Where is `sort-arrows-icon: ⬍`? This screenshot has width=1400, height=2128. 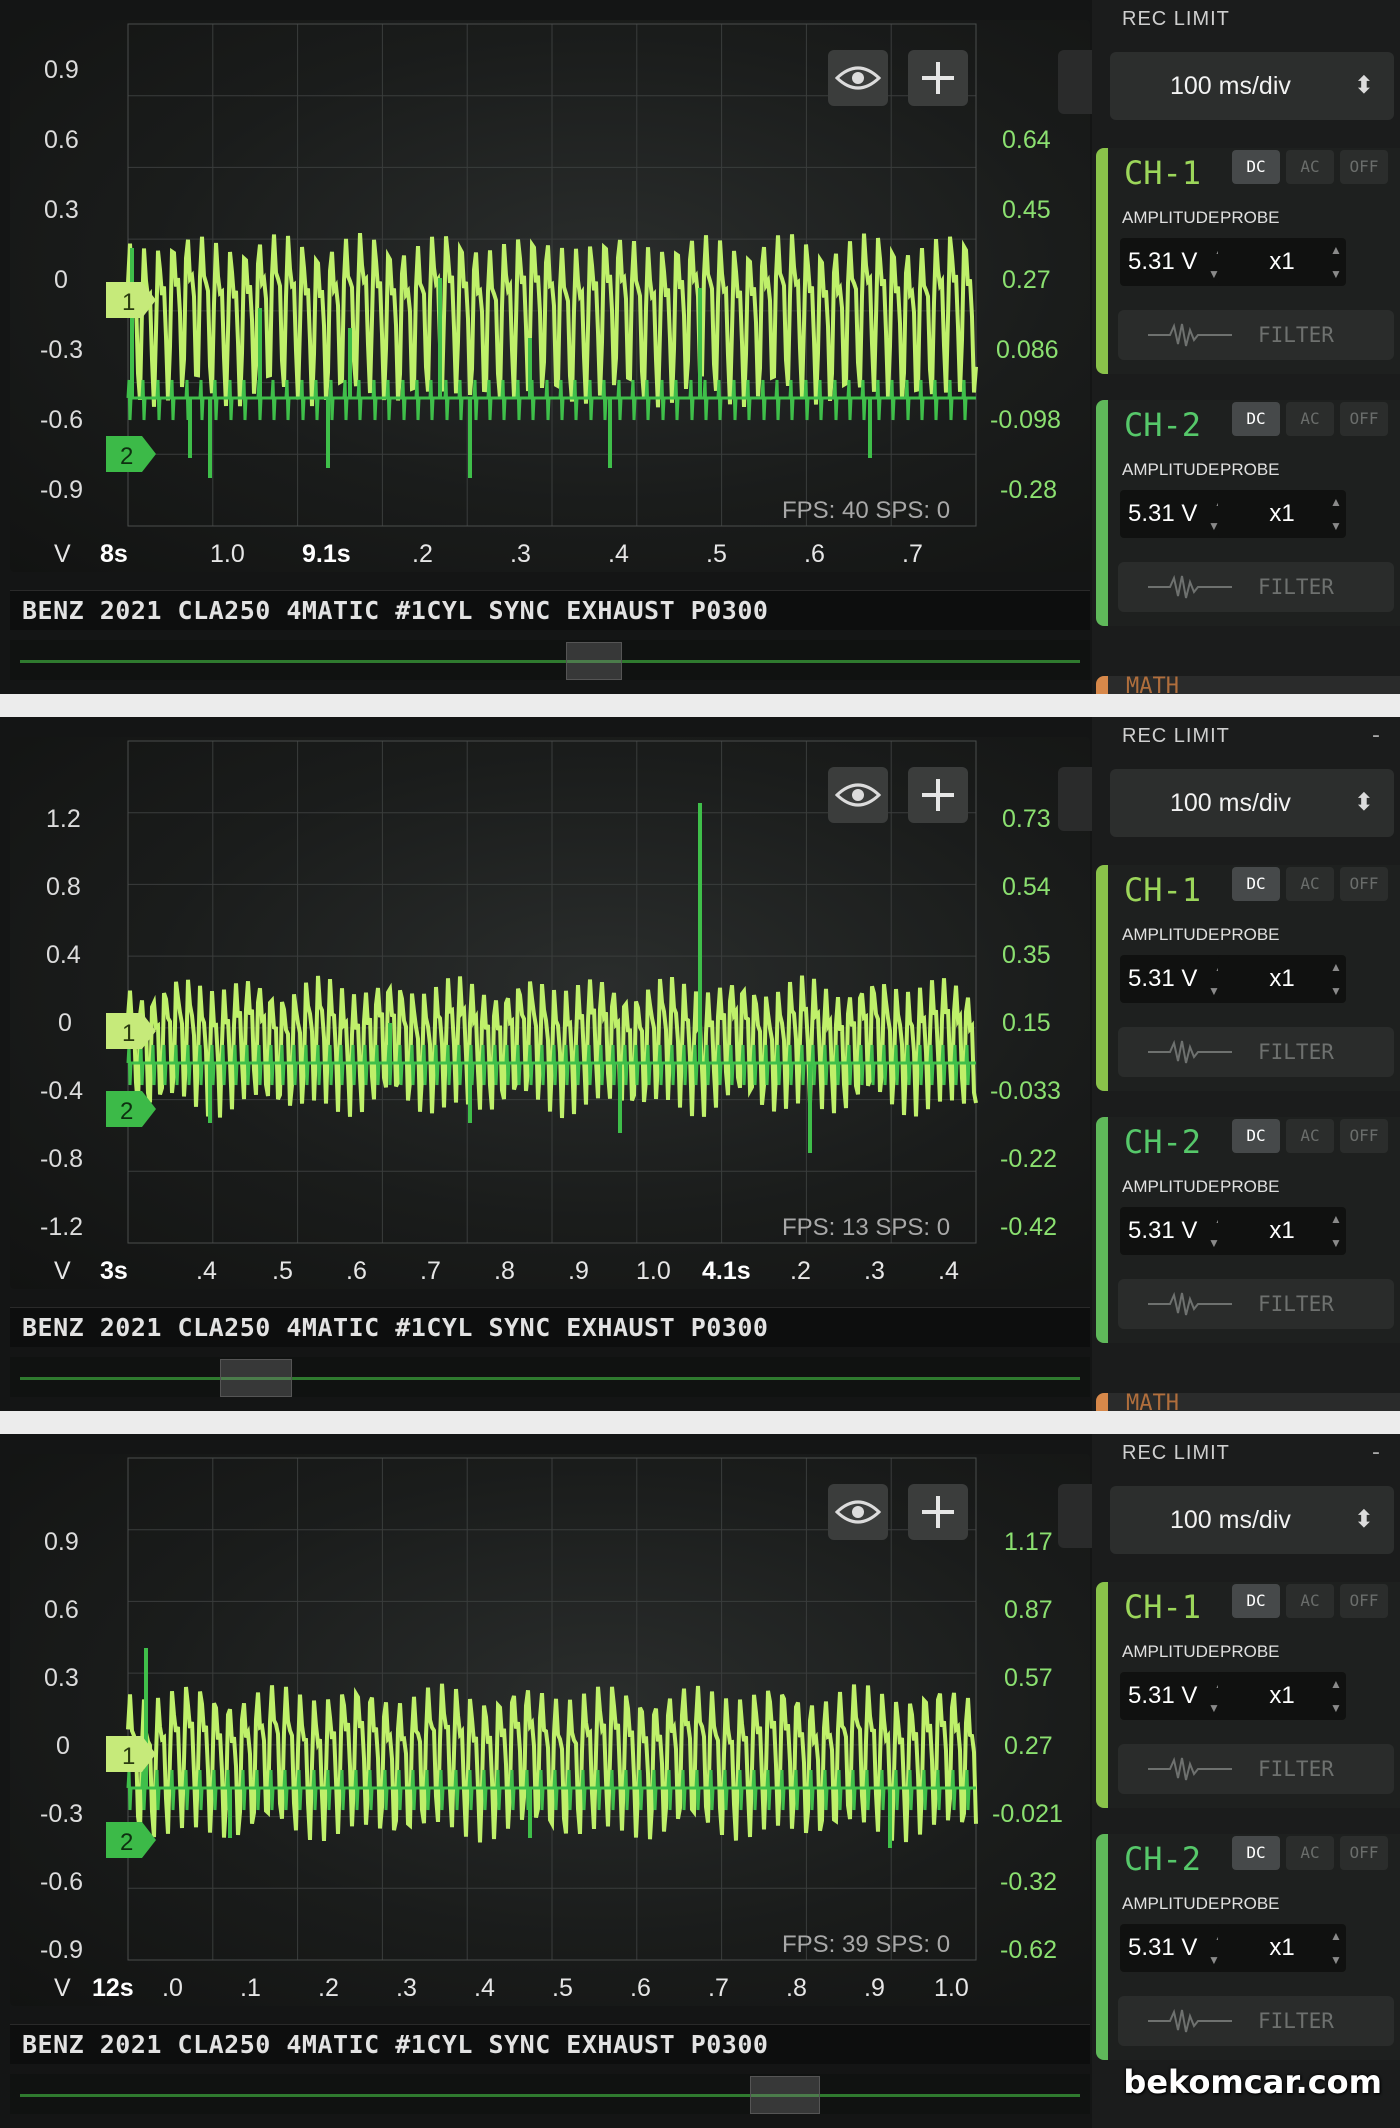 sort-arrows-icon: ⬍ is located at coordinates (1363, 802).